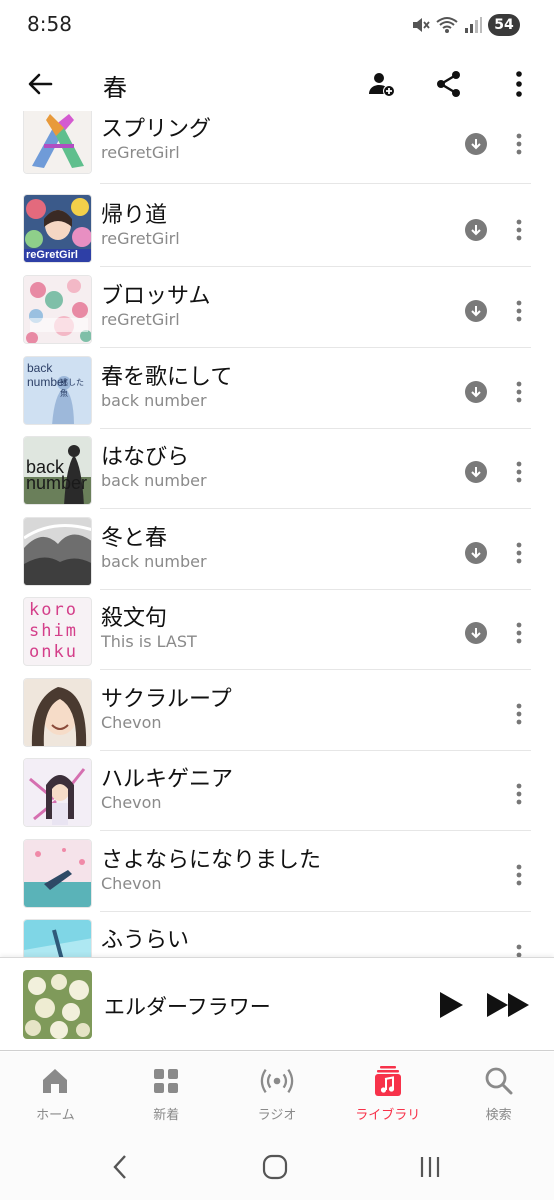 The width and height of the screenshot is (554, 1200). I want to click on album-art-subtext: 逃した魚, so click(72, 388).